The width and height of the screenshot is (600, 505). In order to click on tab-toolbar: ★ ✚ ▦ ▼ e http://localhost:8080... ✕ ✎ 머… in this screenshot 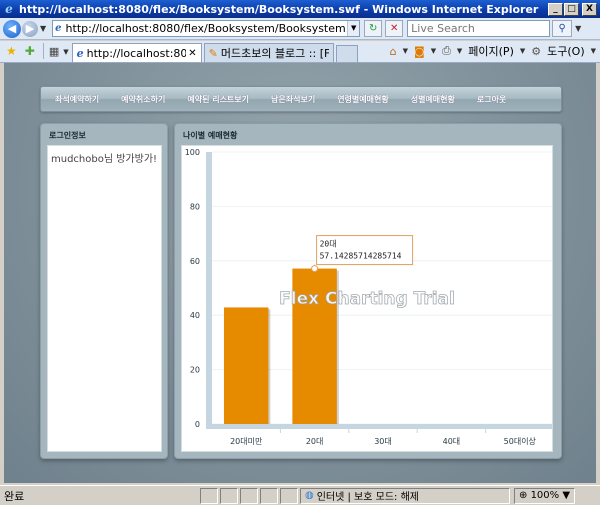, I will do `click(300, 52)`.